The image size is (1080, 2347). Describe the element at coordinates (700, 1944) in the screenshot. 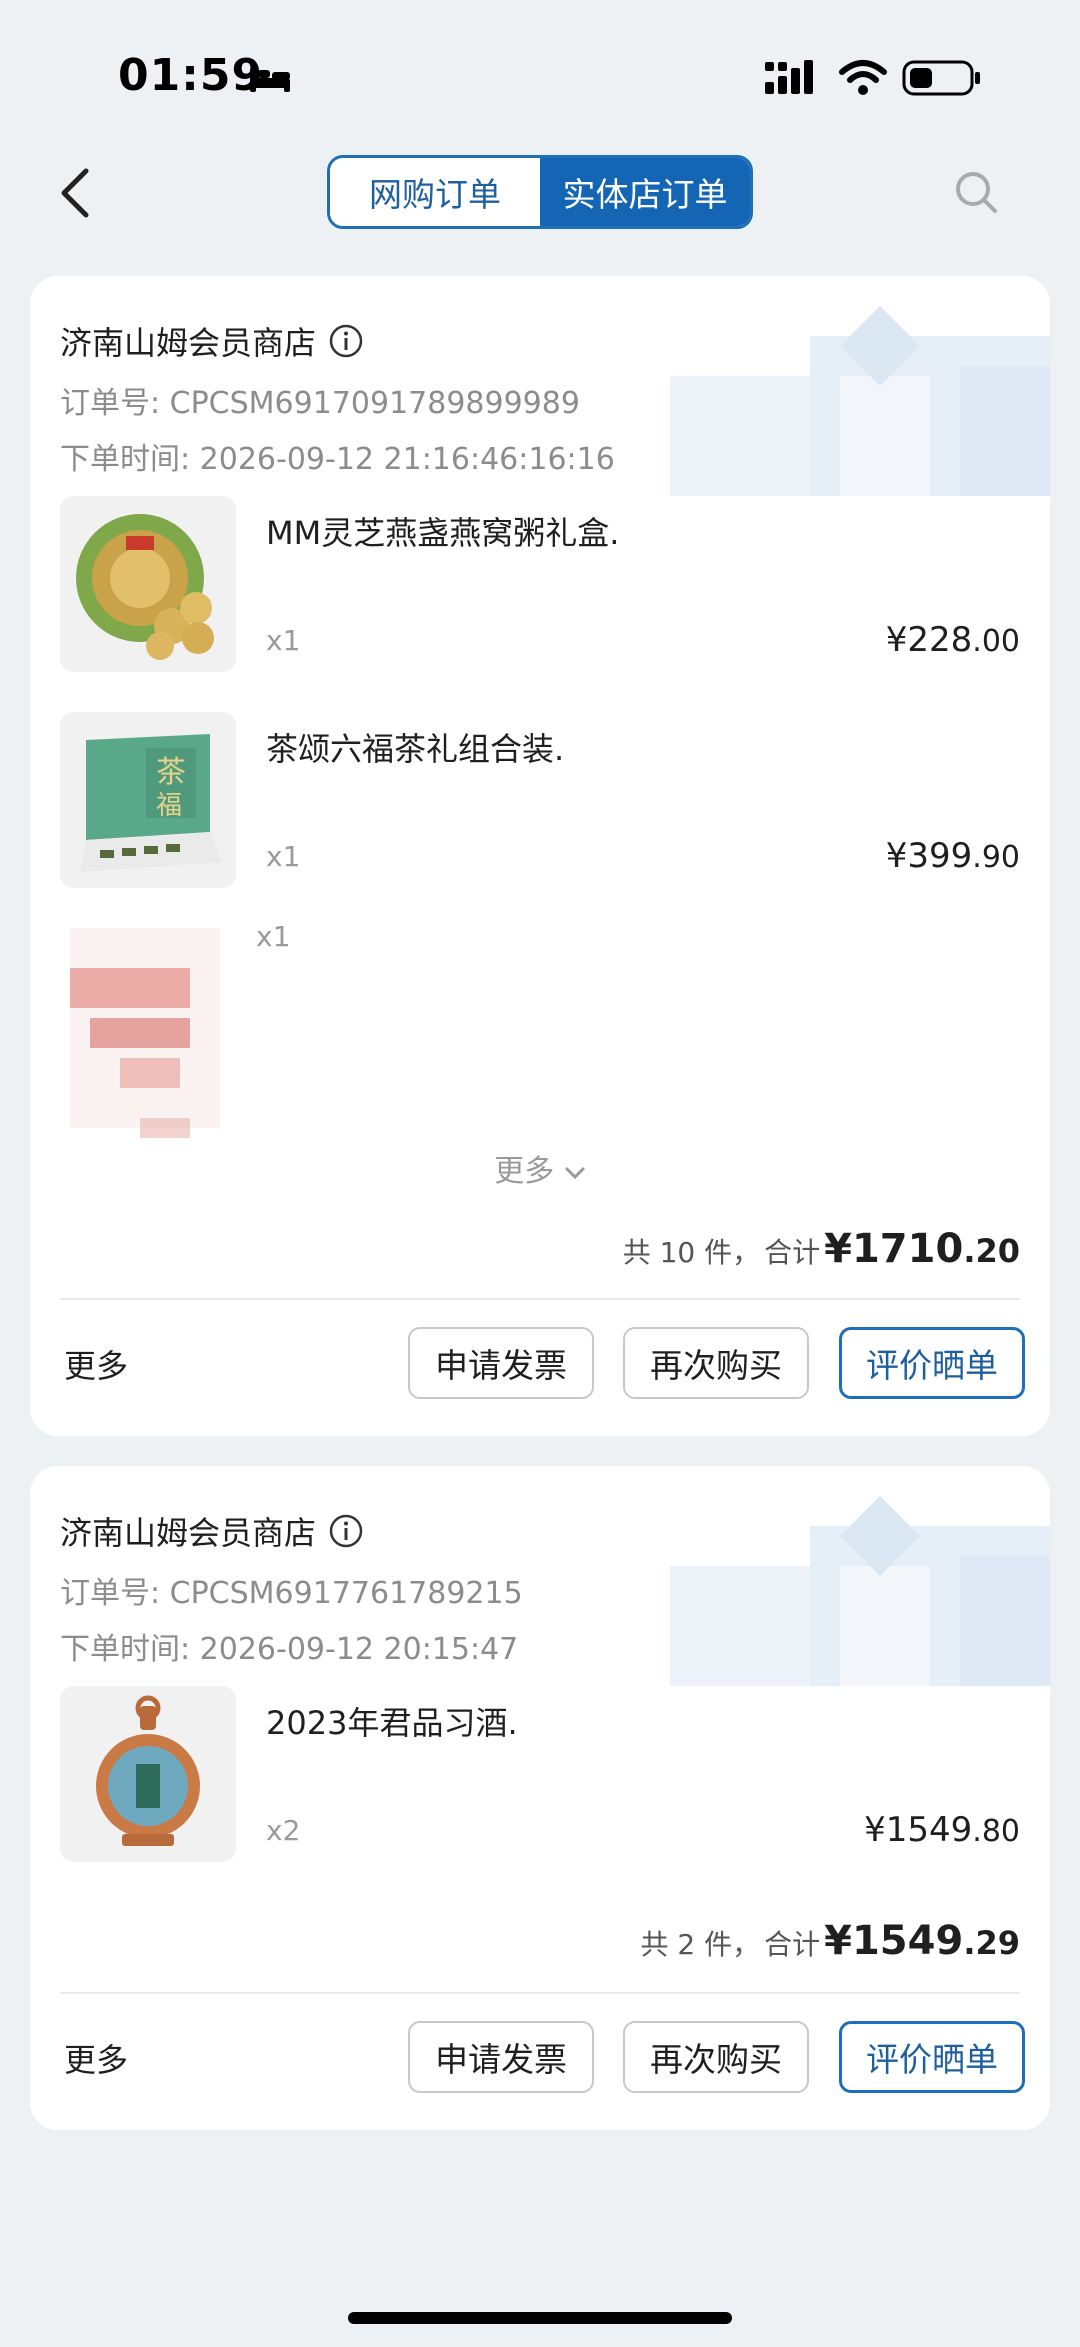

I see `item-count: 共 2 件，` at that location.